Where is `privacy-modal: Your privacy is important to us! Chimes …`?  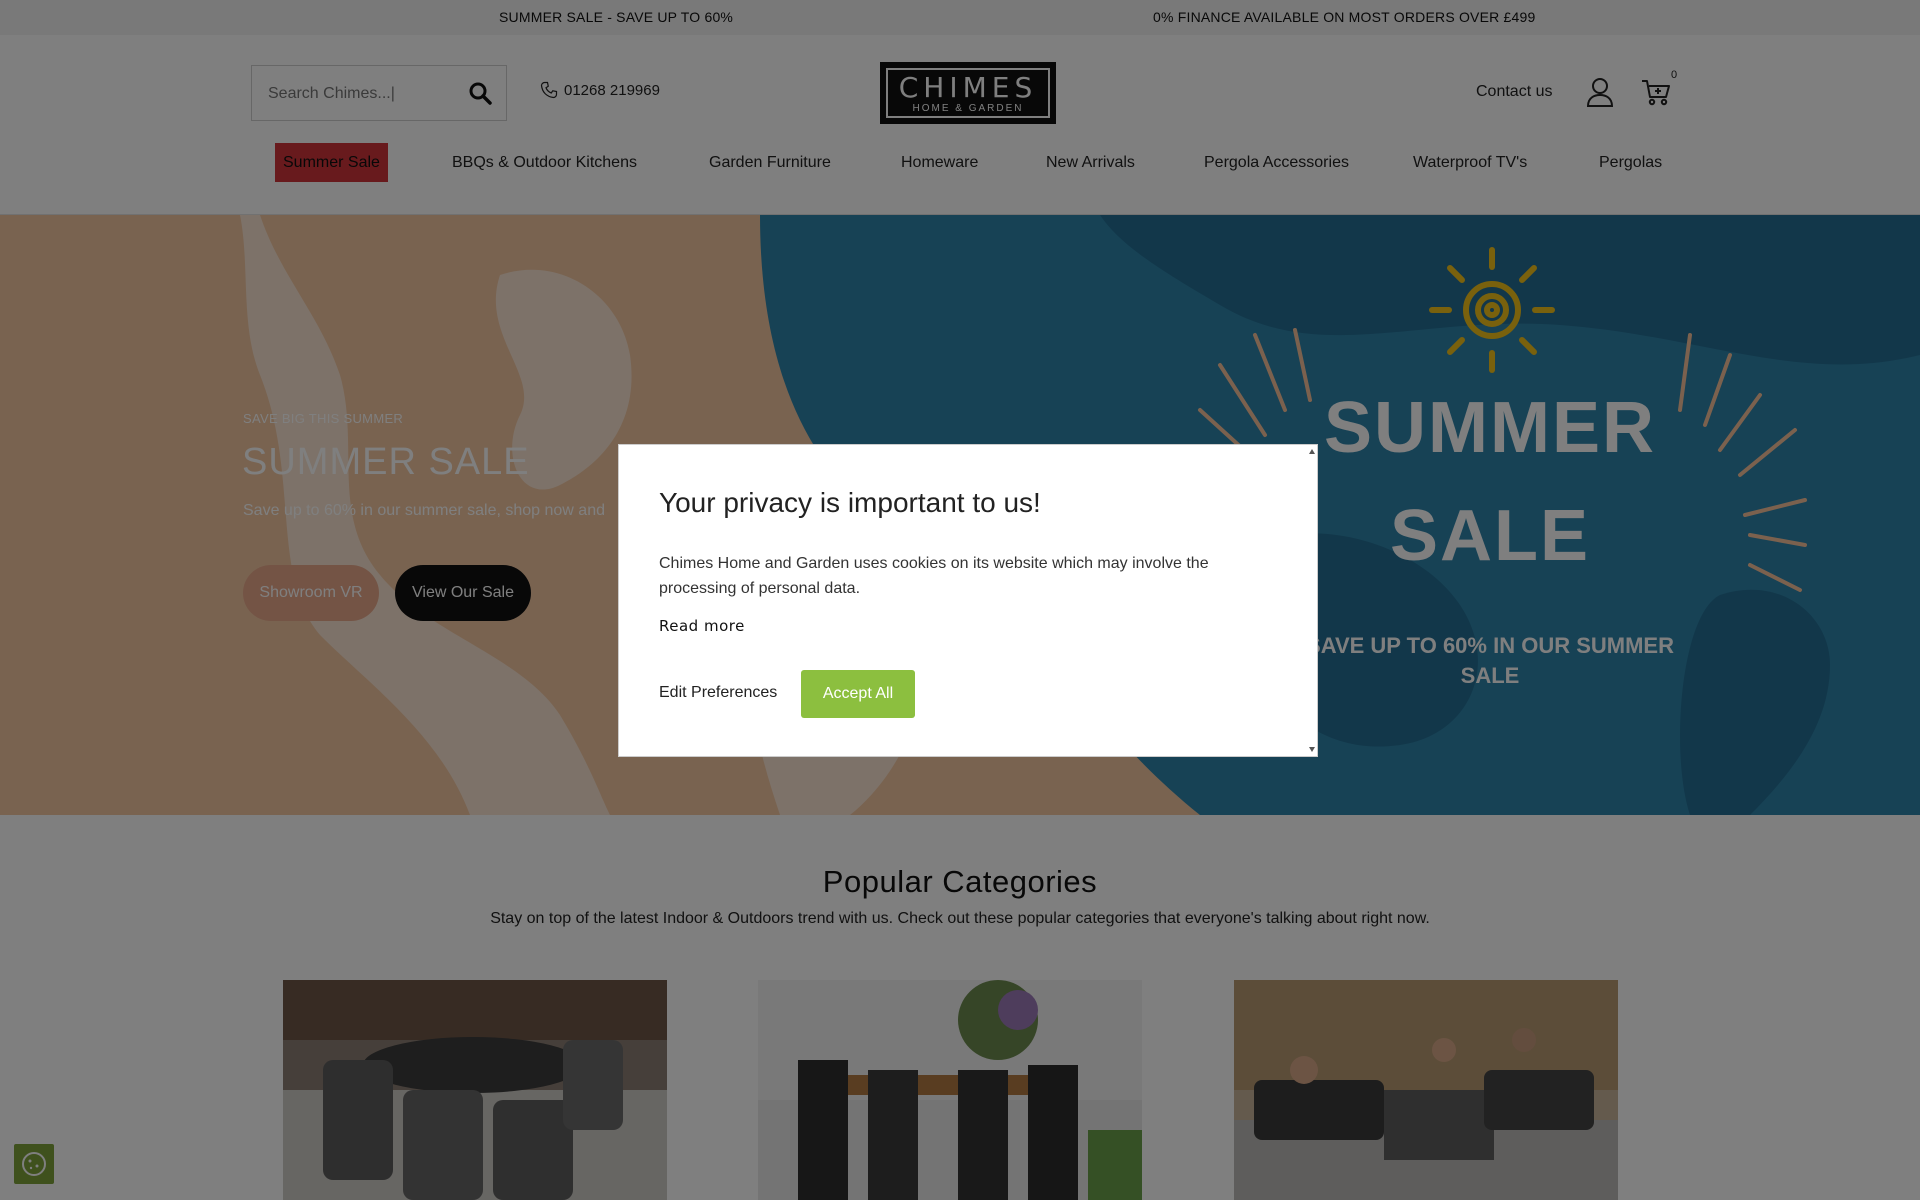
privacy-modal: Your privacy is important to us! Chimes … is located at coordinates (968, 600).